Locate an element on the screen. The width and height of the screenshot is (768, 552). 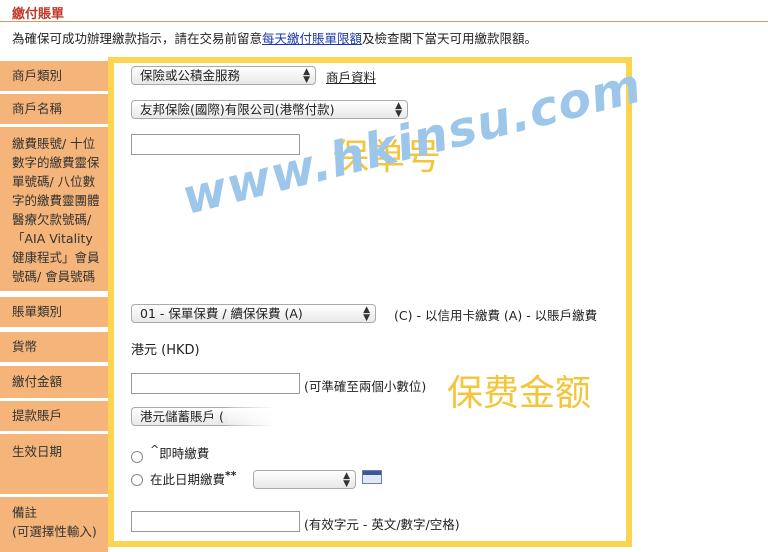
merchant-name-value: 友邦保險(國際)有限公司(港幣付款) is located at coordinates (237, 109).